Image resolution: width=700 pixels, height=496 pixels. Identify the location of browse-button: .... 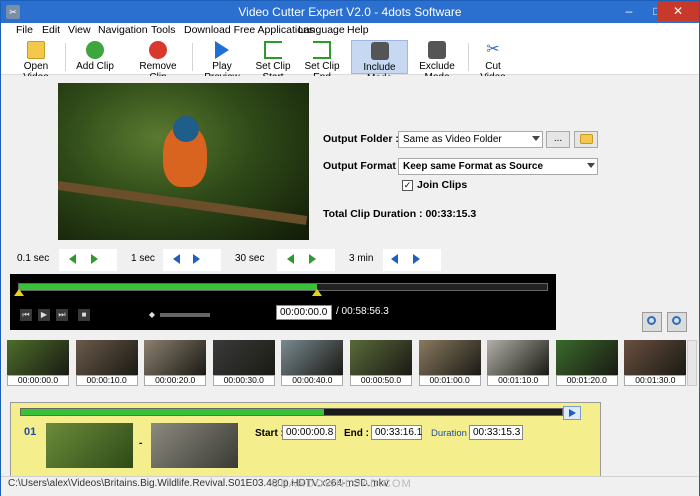
(558, 139).